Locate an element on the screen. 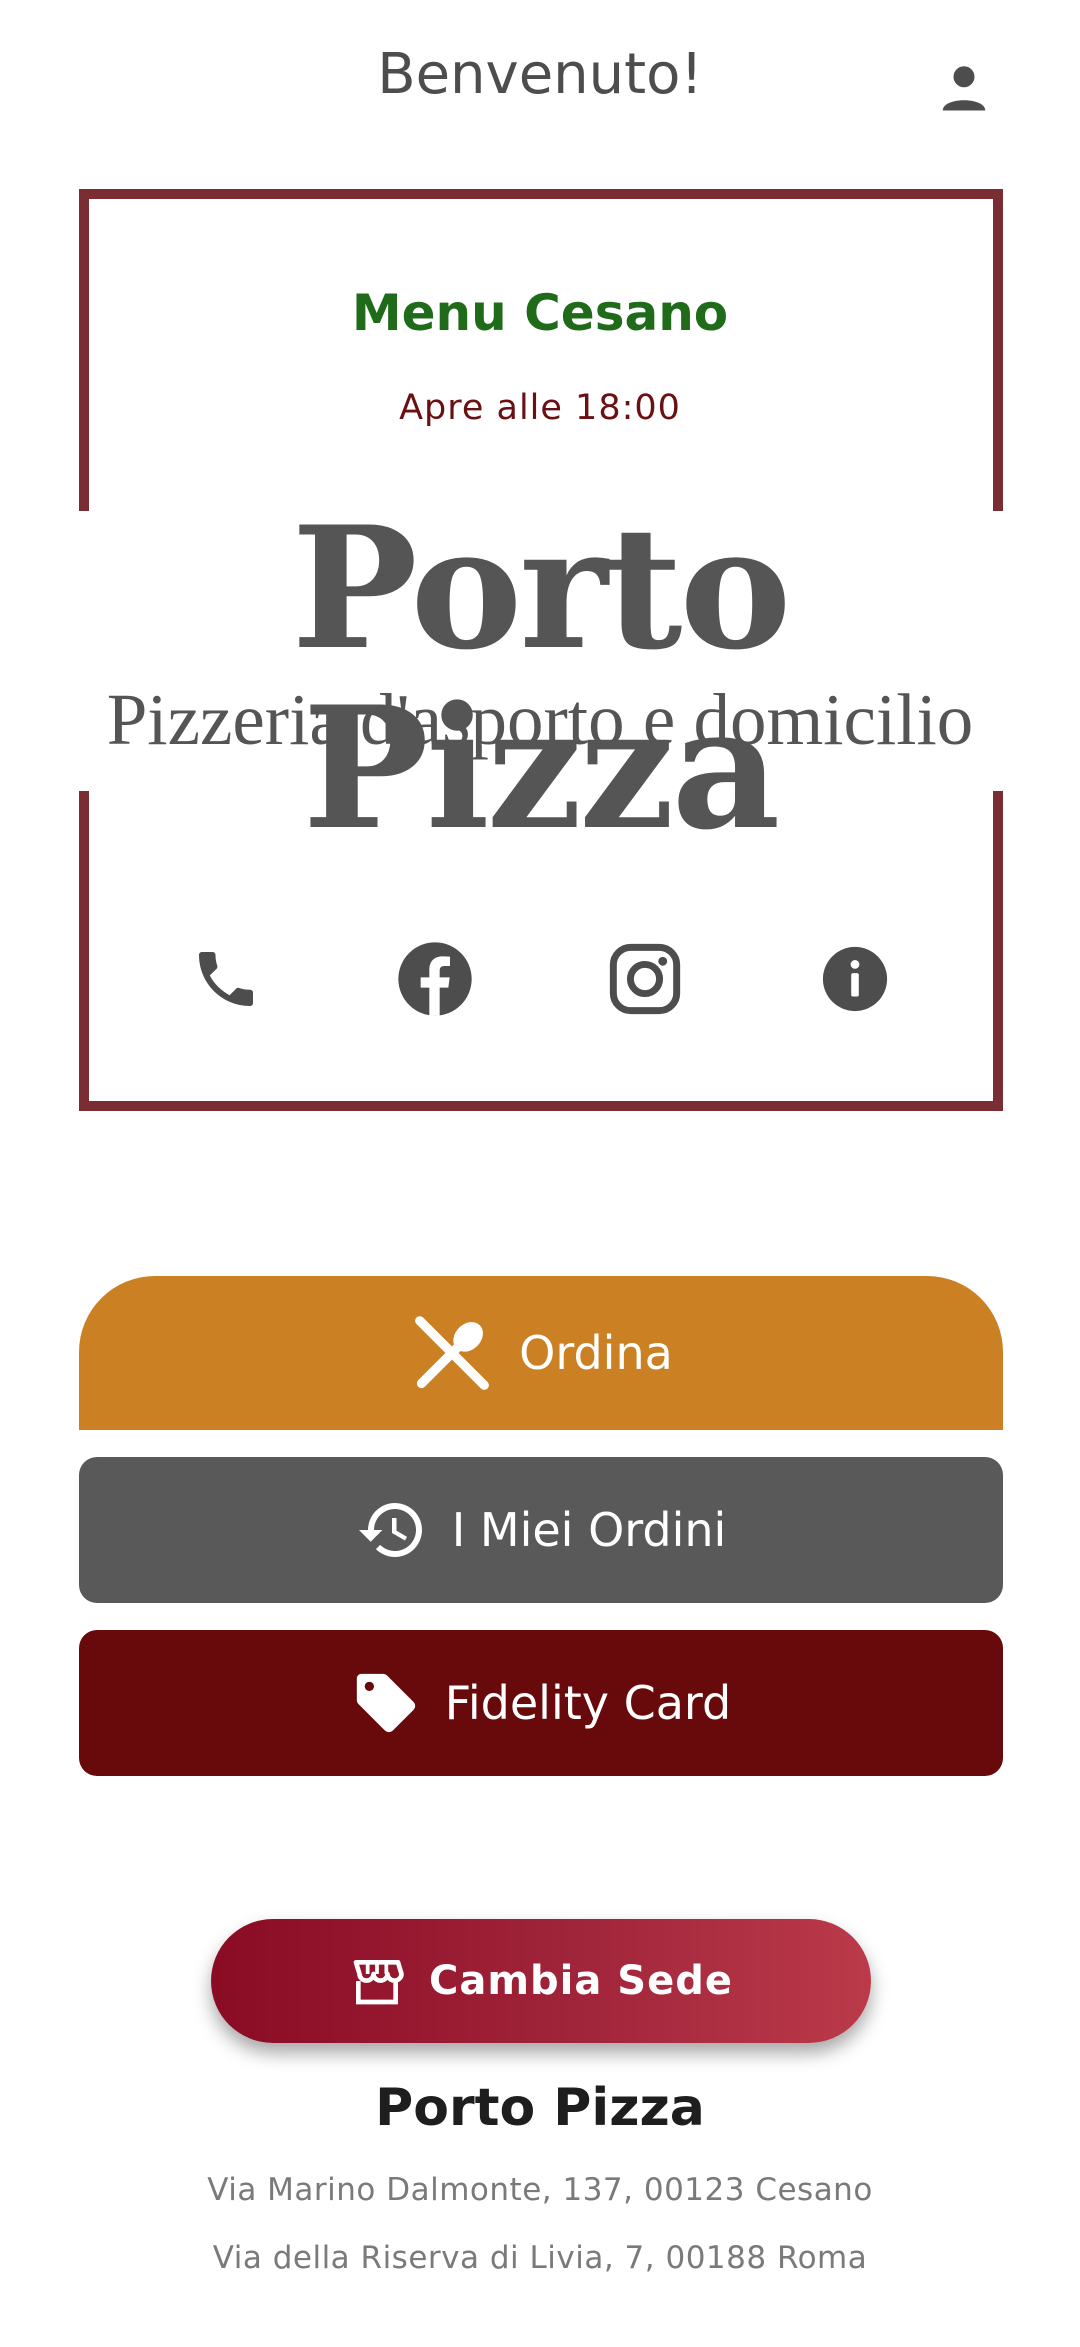 The image size is (1080, 2347). miei-ordini-label: I Miei Ordini is located at coordinates (589, 1530).